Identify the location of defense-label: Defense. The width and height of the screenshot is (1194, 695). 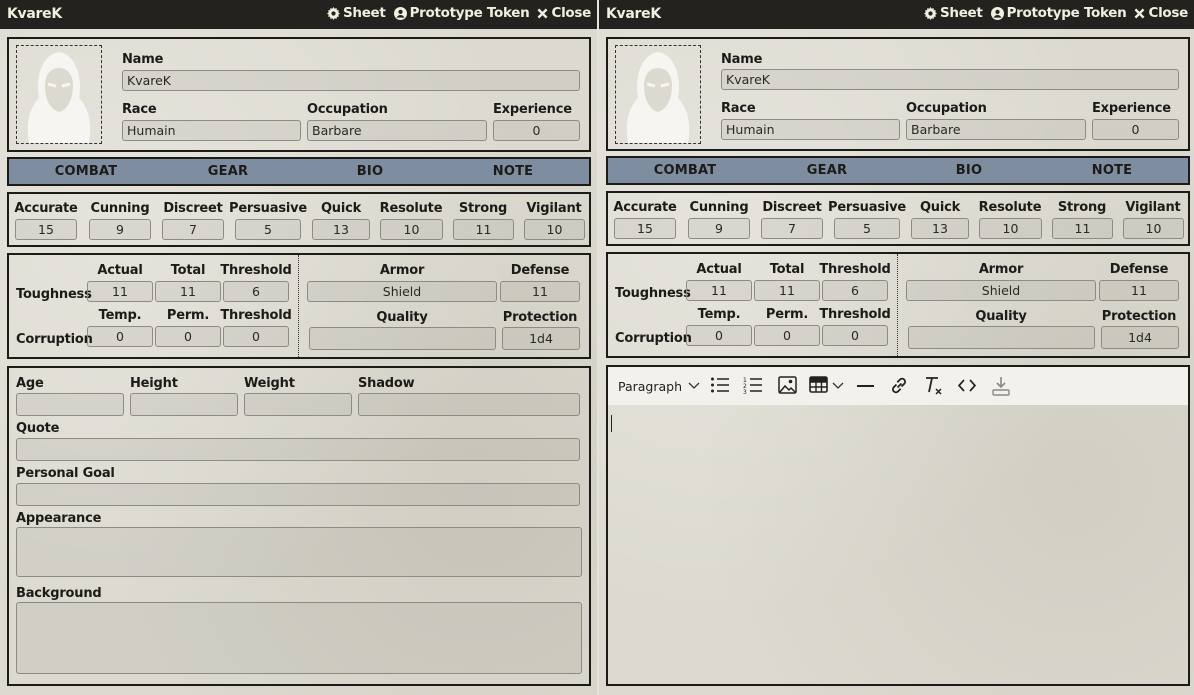
(1139, 269).